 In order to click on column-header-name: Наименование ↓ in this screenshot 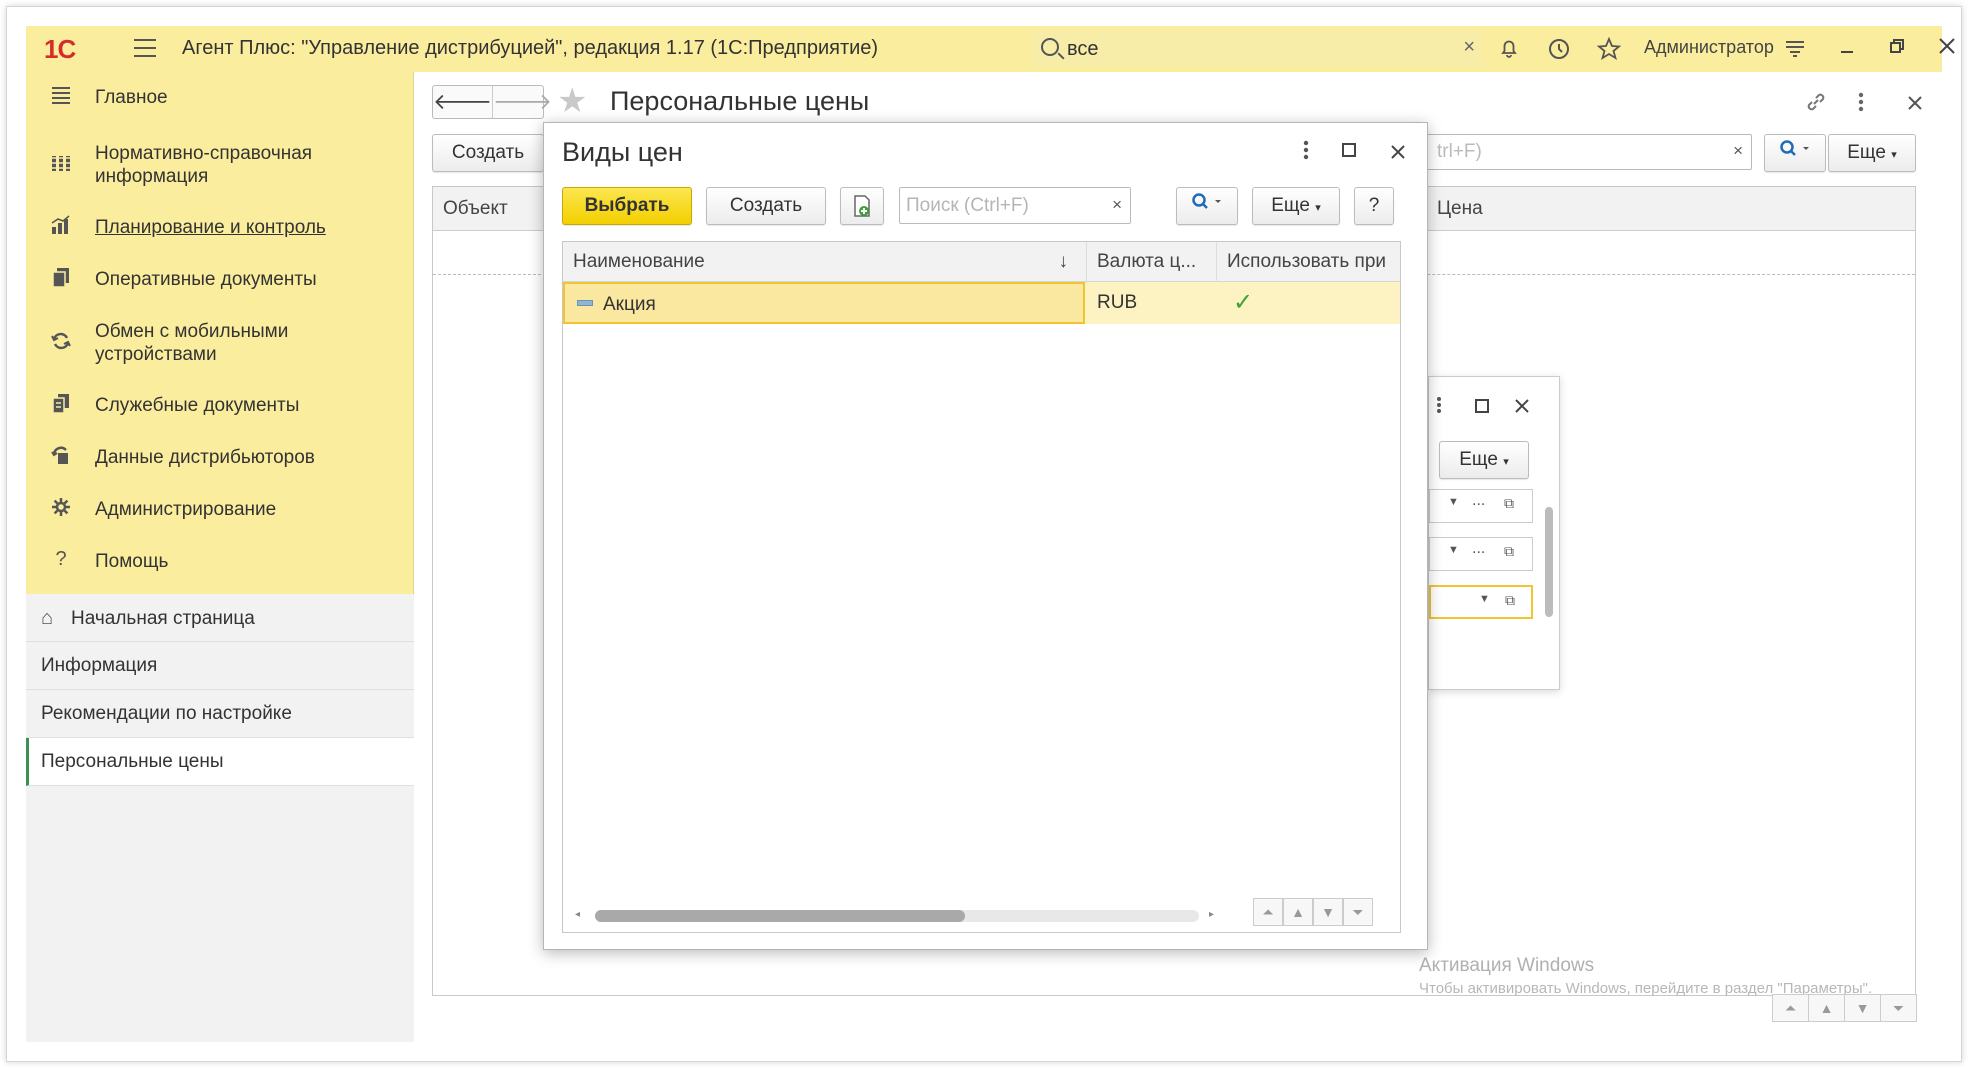, I will do `click(825, 262)`.